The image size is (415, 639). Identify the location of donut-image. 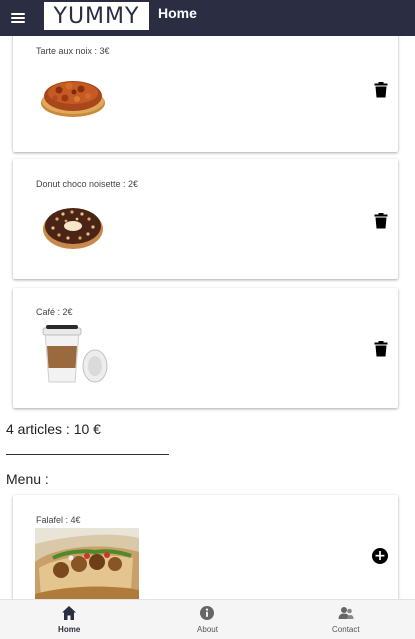
(73, 228).